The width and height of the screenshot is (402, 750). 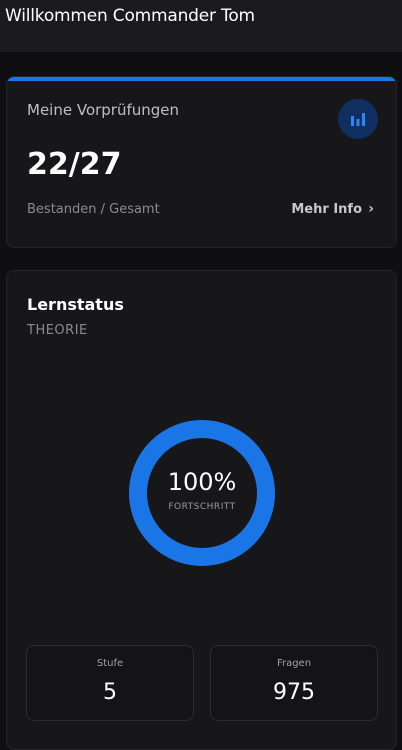 I want to click on progress-ring: 100% FORTSCHRITT, so click(x=202, y=493).